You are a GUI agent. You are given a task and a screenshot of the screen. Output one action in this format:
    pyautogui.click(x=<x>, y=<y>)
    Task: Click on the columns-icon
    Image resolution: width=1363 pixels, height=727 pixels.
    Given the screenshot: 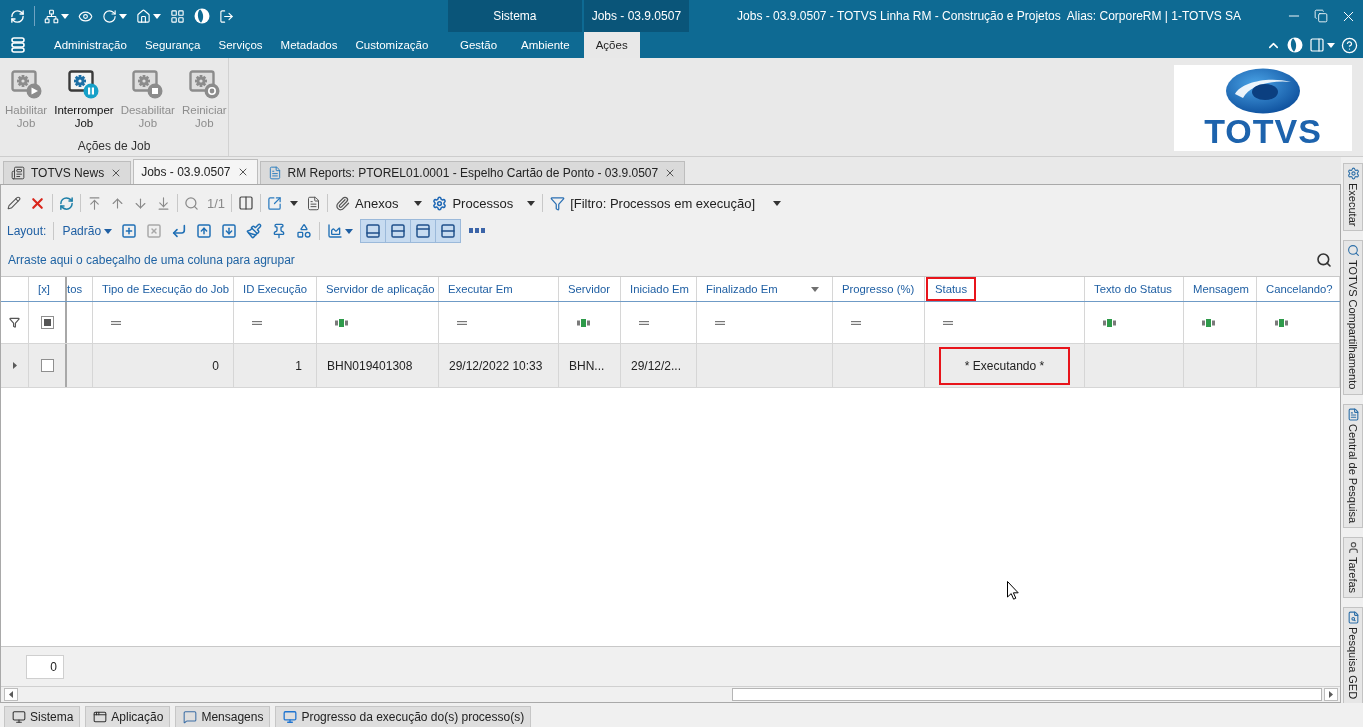 What is the action you would take?
    pyautogui.click(x=246, y=203)
    